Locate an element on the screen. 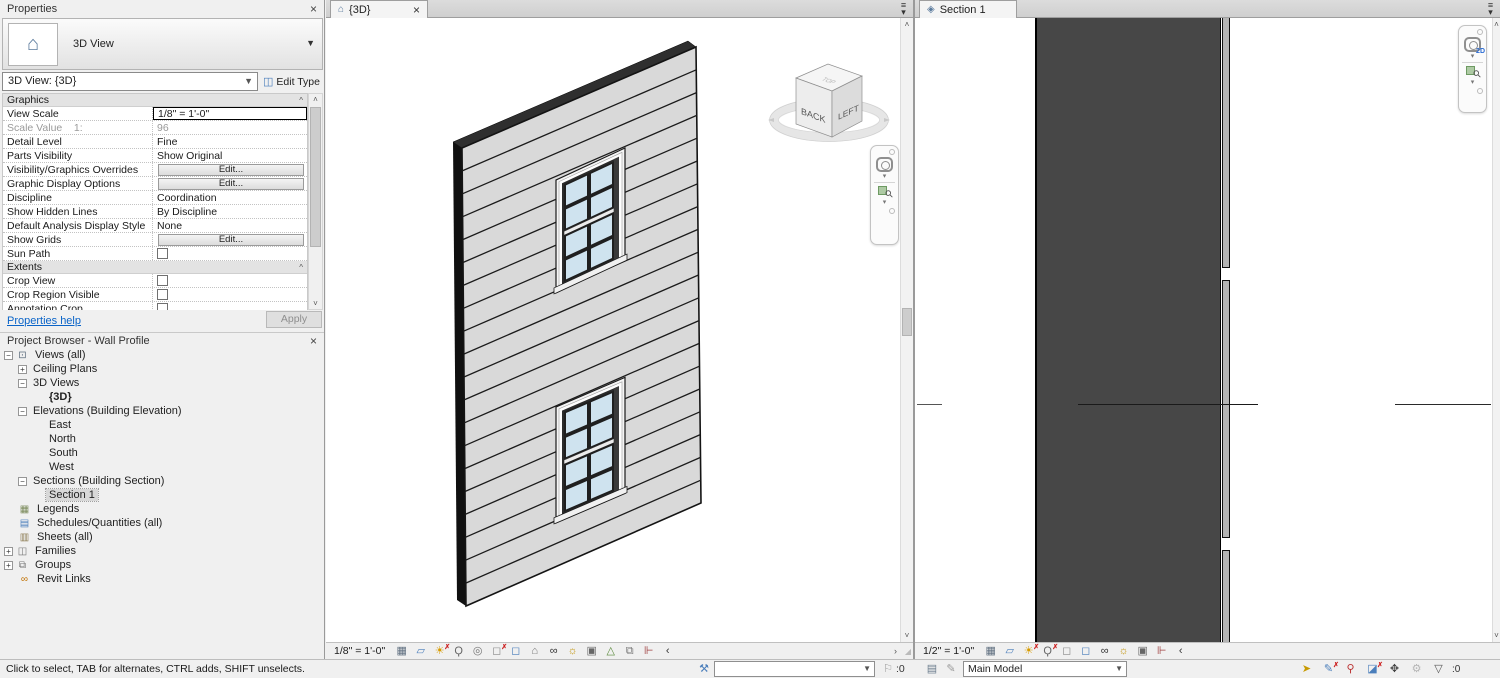 Image resolution: width=1500 pixels, height=678 pixels. expand-control-bar-icon: ‹ is located at coordinates (667, 651).